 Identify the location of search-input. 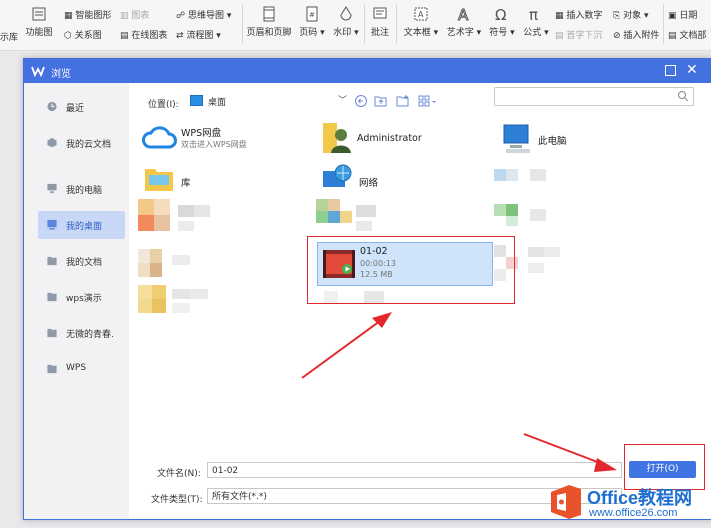
(594, 96).